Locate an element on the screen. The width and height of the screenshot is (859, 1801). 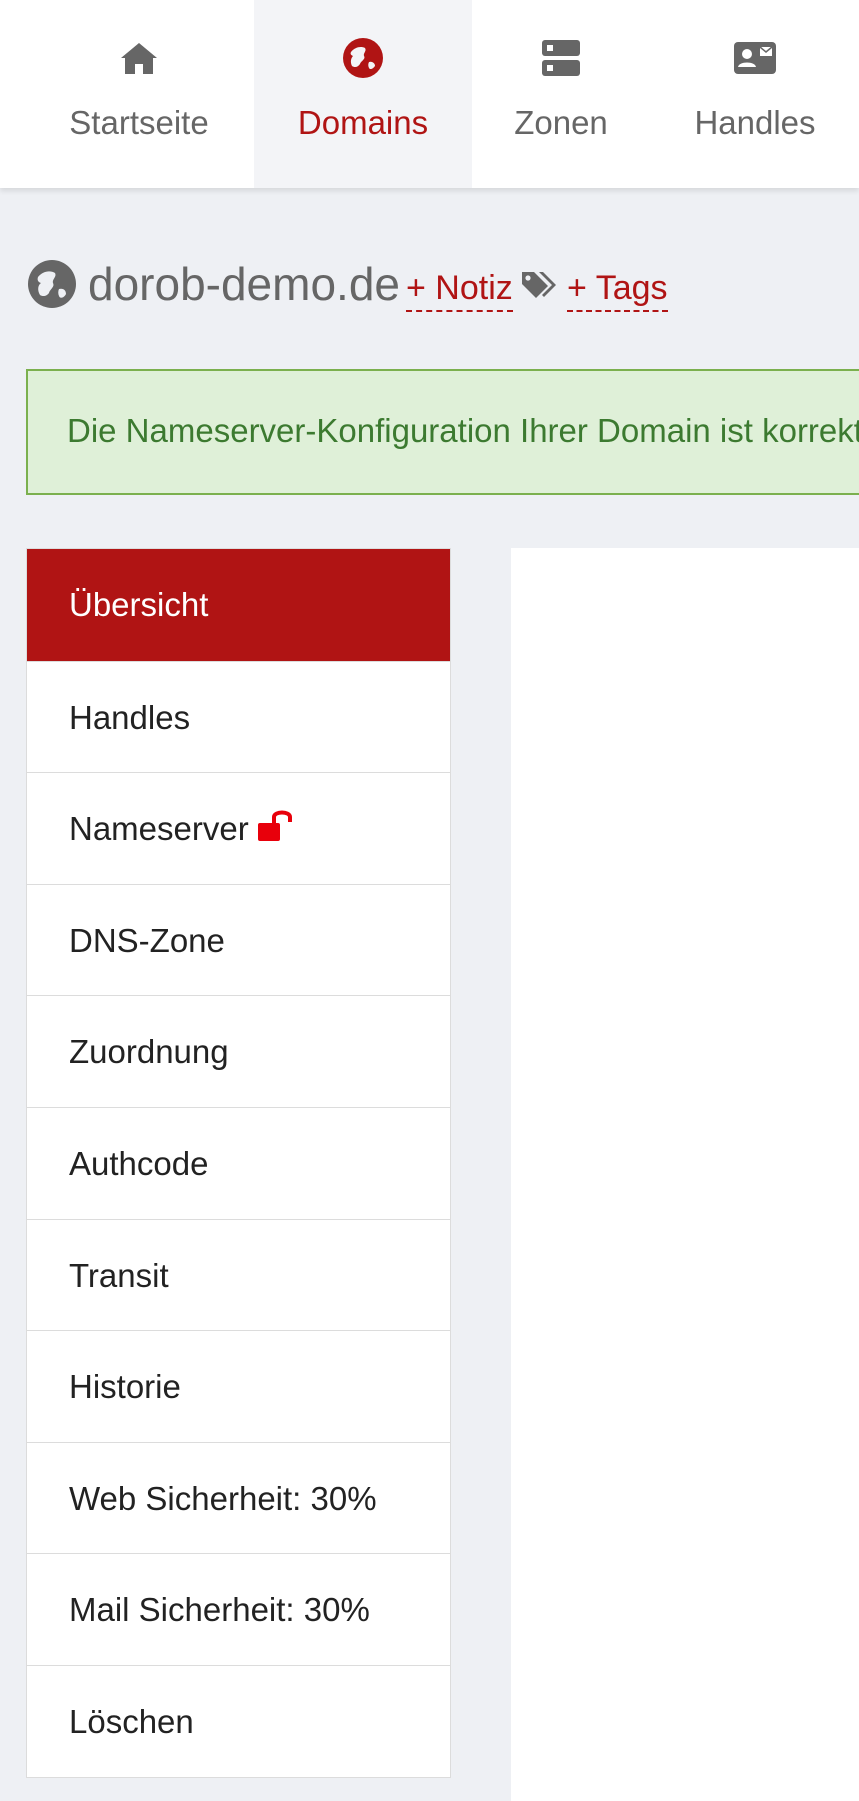
domain-title: dorob-demo.de is located at coordinates (244, 284).